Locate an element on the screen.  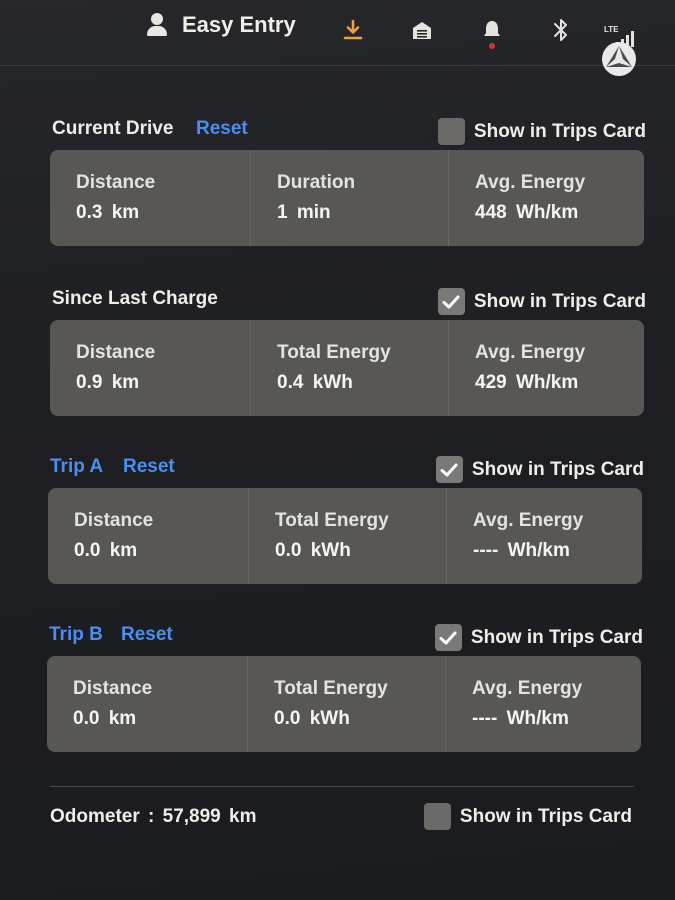
stat-cell: Distance 0.9 km is located at coordinates (150, 368).